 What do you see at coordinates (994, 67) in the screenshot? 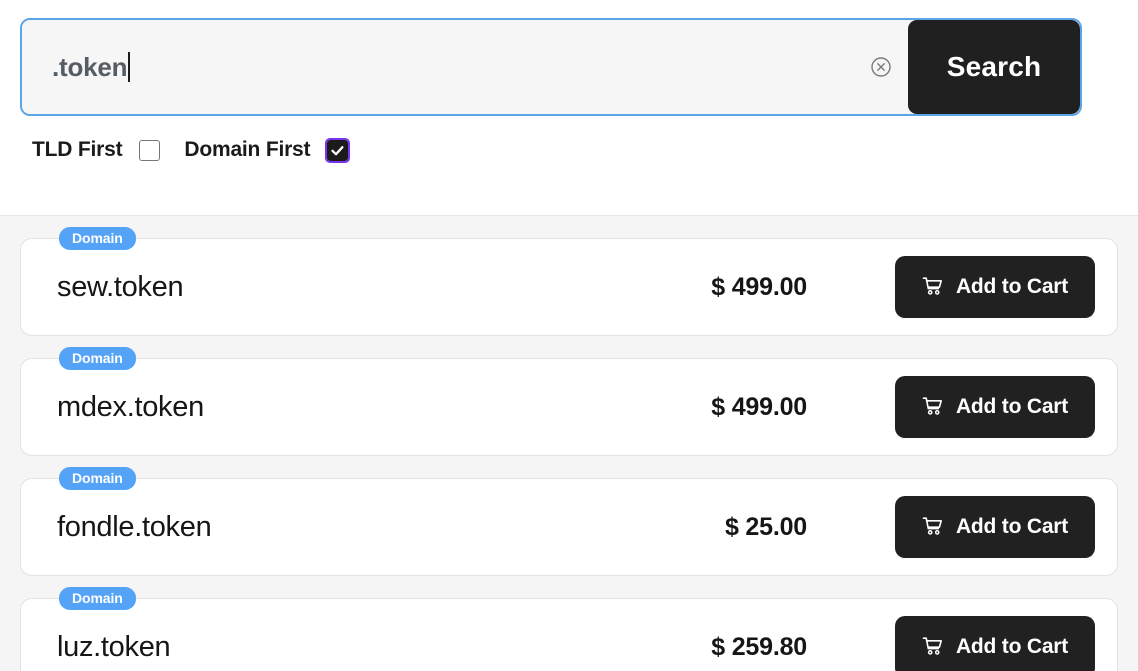
I see `search-button: Search` at bounding box center [994, 67].